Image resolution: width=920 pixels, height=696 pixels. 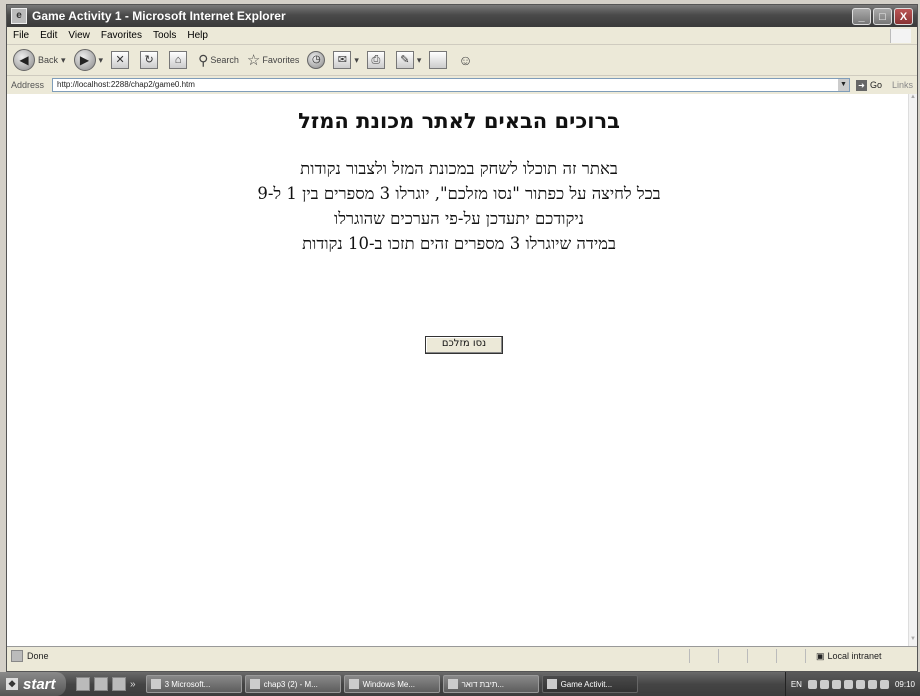 I want to click on search-label: Search, so click(x=224, y=60).